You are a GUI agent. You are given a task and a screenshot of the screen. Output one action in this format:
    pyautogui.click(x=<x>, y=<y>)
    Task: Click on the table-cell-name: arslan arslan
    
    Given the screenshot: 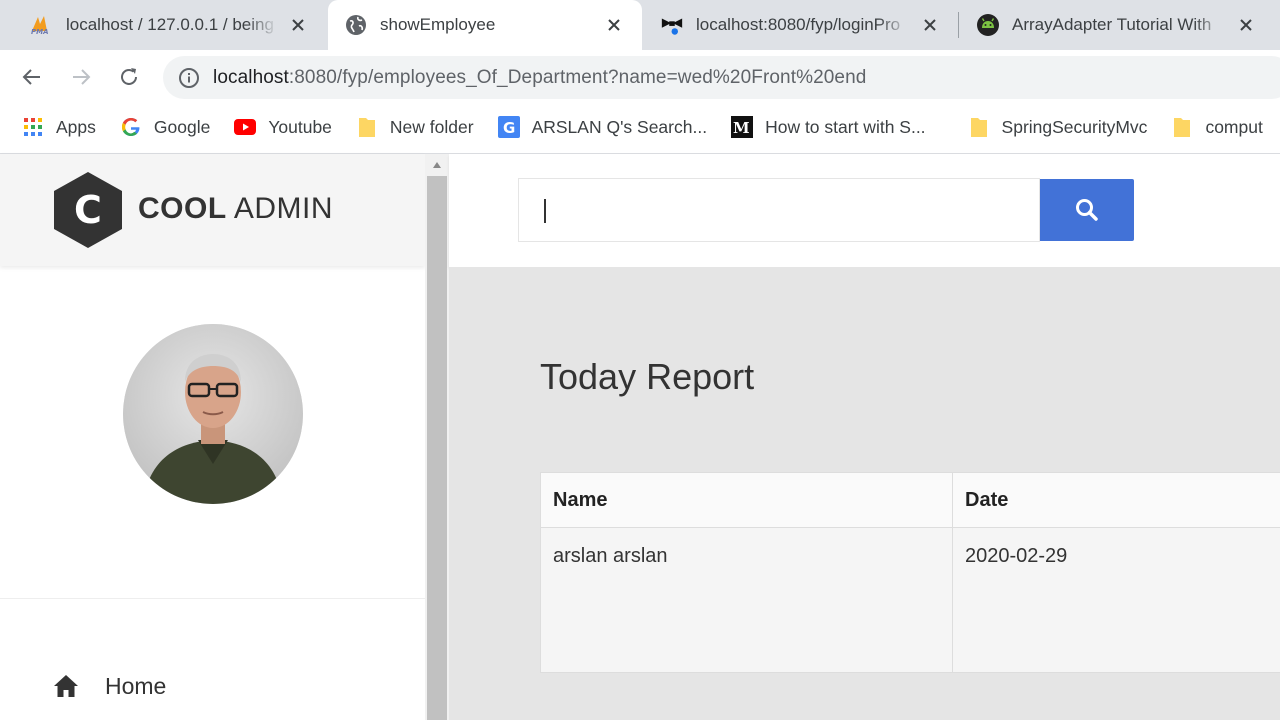 What is the action you would take?
    pyautogui.click(x=610, y=555)
    